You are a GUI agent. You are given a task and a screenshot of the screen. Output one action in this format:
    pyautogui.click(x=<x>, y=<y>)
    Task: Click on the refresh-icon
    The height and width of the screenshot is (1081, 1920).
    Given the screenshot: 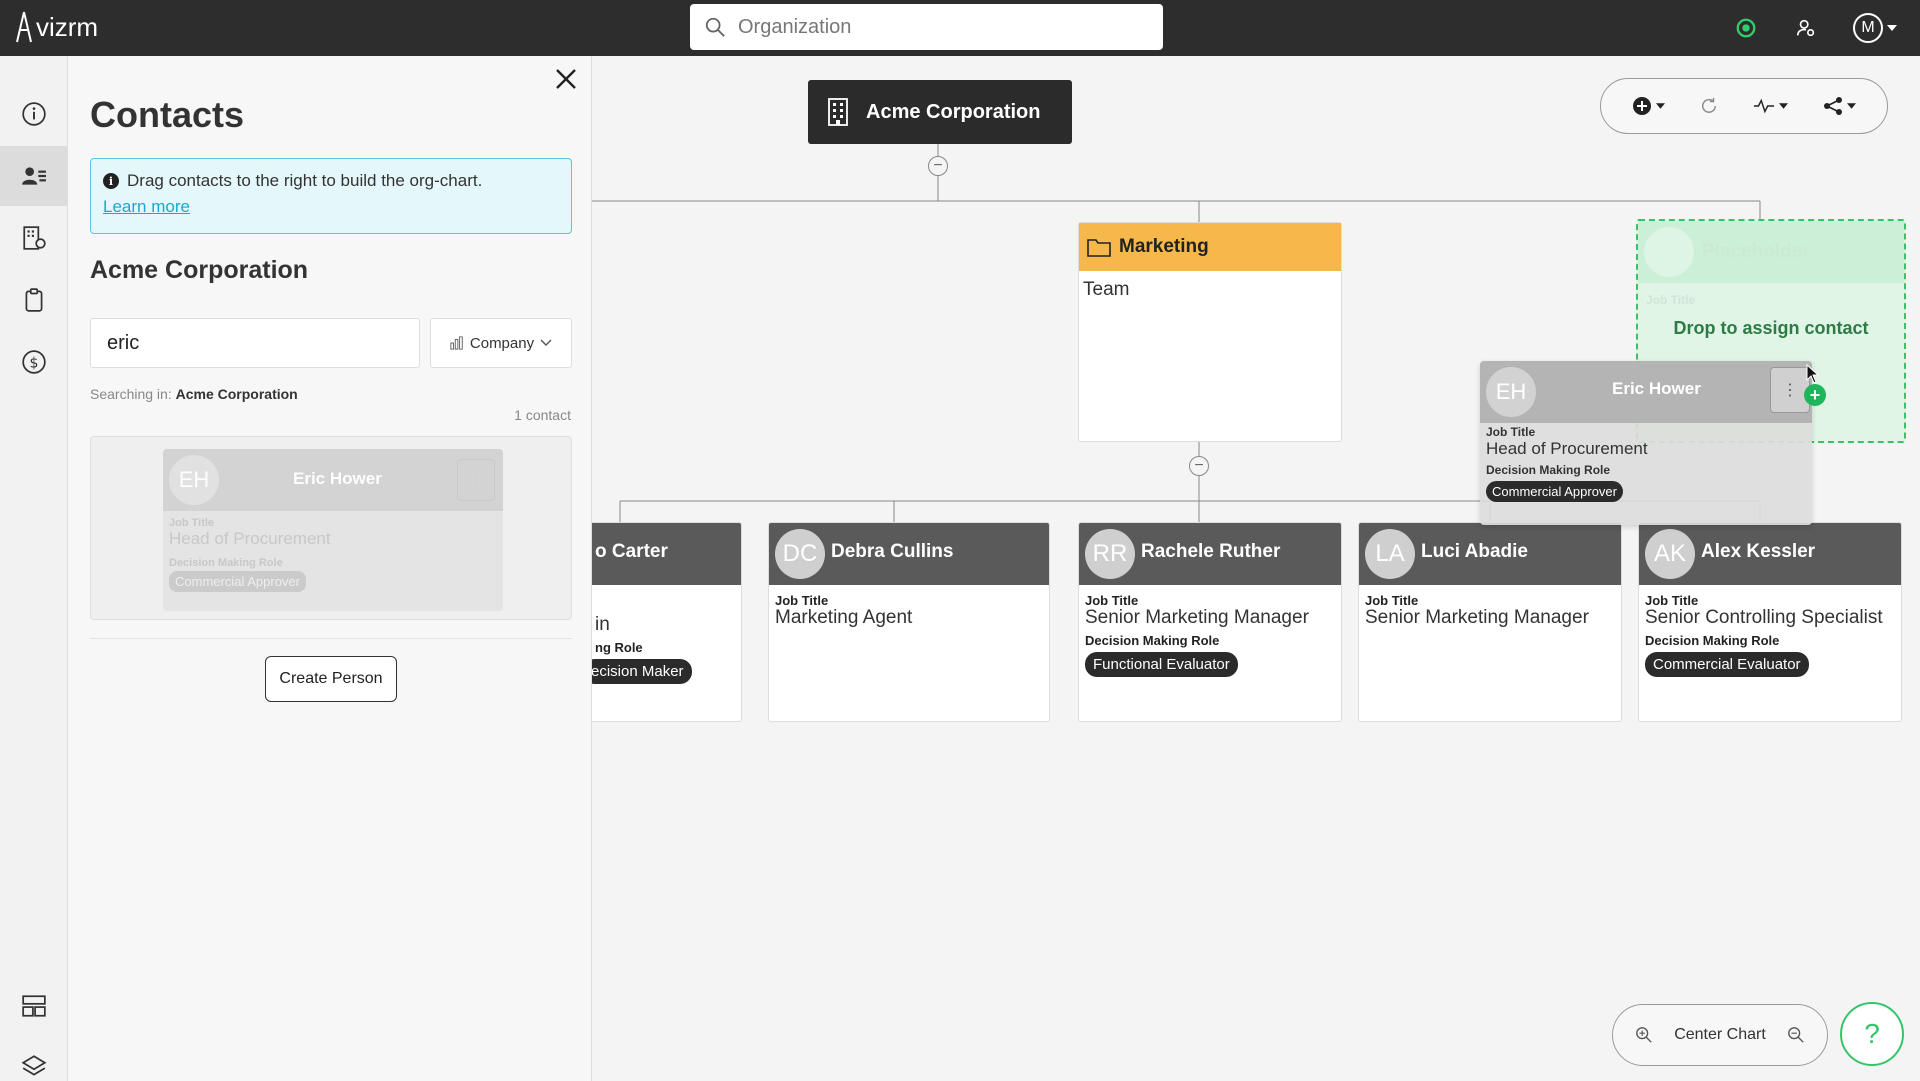 What is the action you would take?
    pyautogui.click(x=1709, y=105)
    